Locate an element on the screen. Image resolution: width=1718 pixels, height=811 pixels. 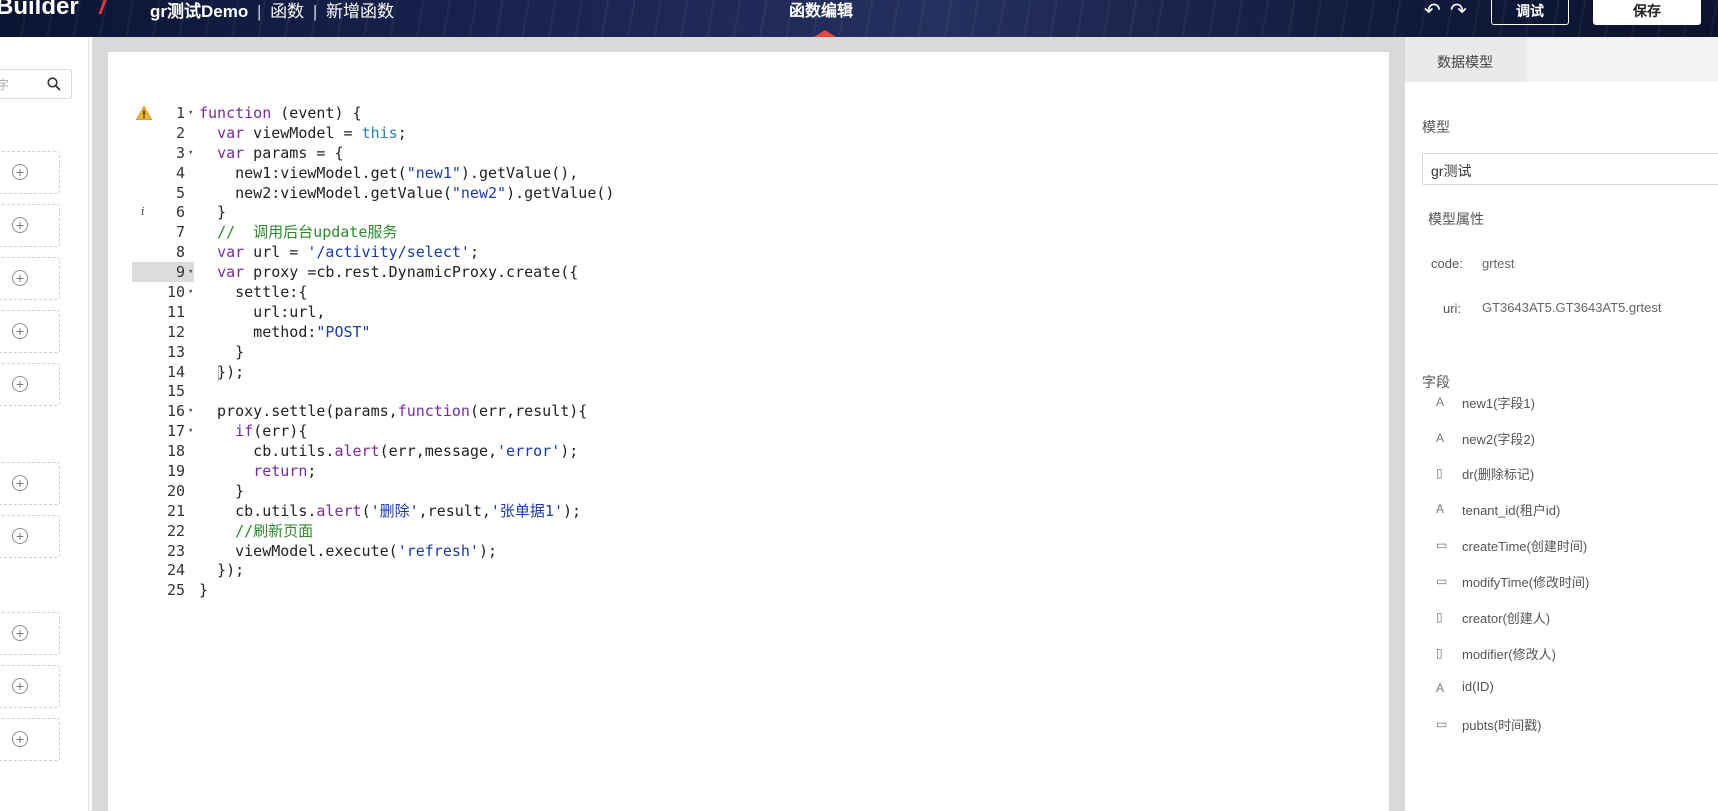
code-text: //刷新页面 is located at coordinates (256, 531).